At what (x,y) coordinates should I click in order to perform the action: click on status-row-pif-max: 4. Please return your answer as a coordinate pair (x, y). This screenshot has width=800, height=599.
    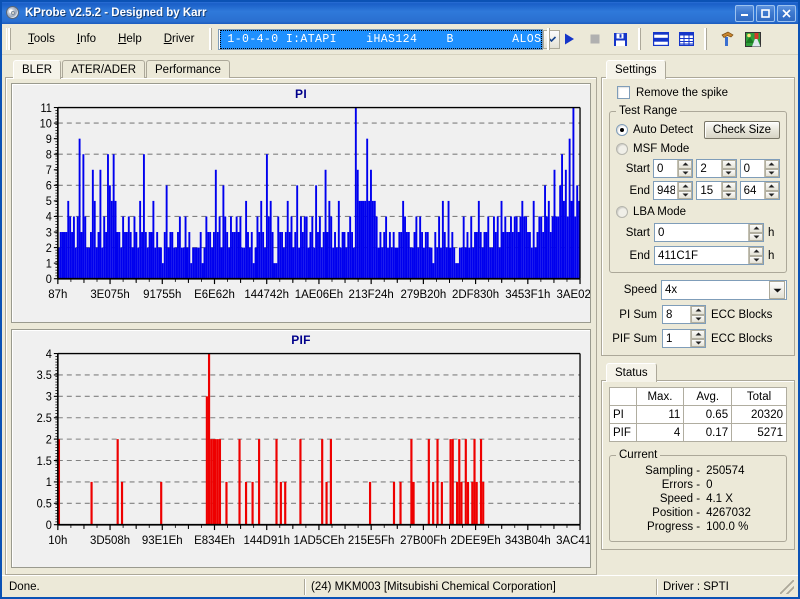
    Looking at the image, I should click on (660, 432).